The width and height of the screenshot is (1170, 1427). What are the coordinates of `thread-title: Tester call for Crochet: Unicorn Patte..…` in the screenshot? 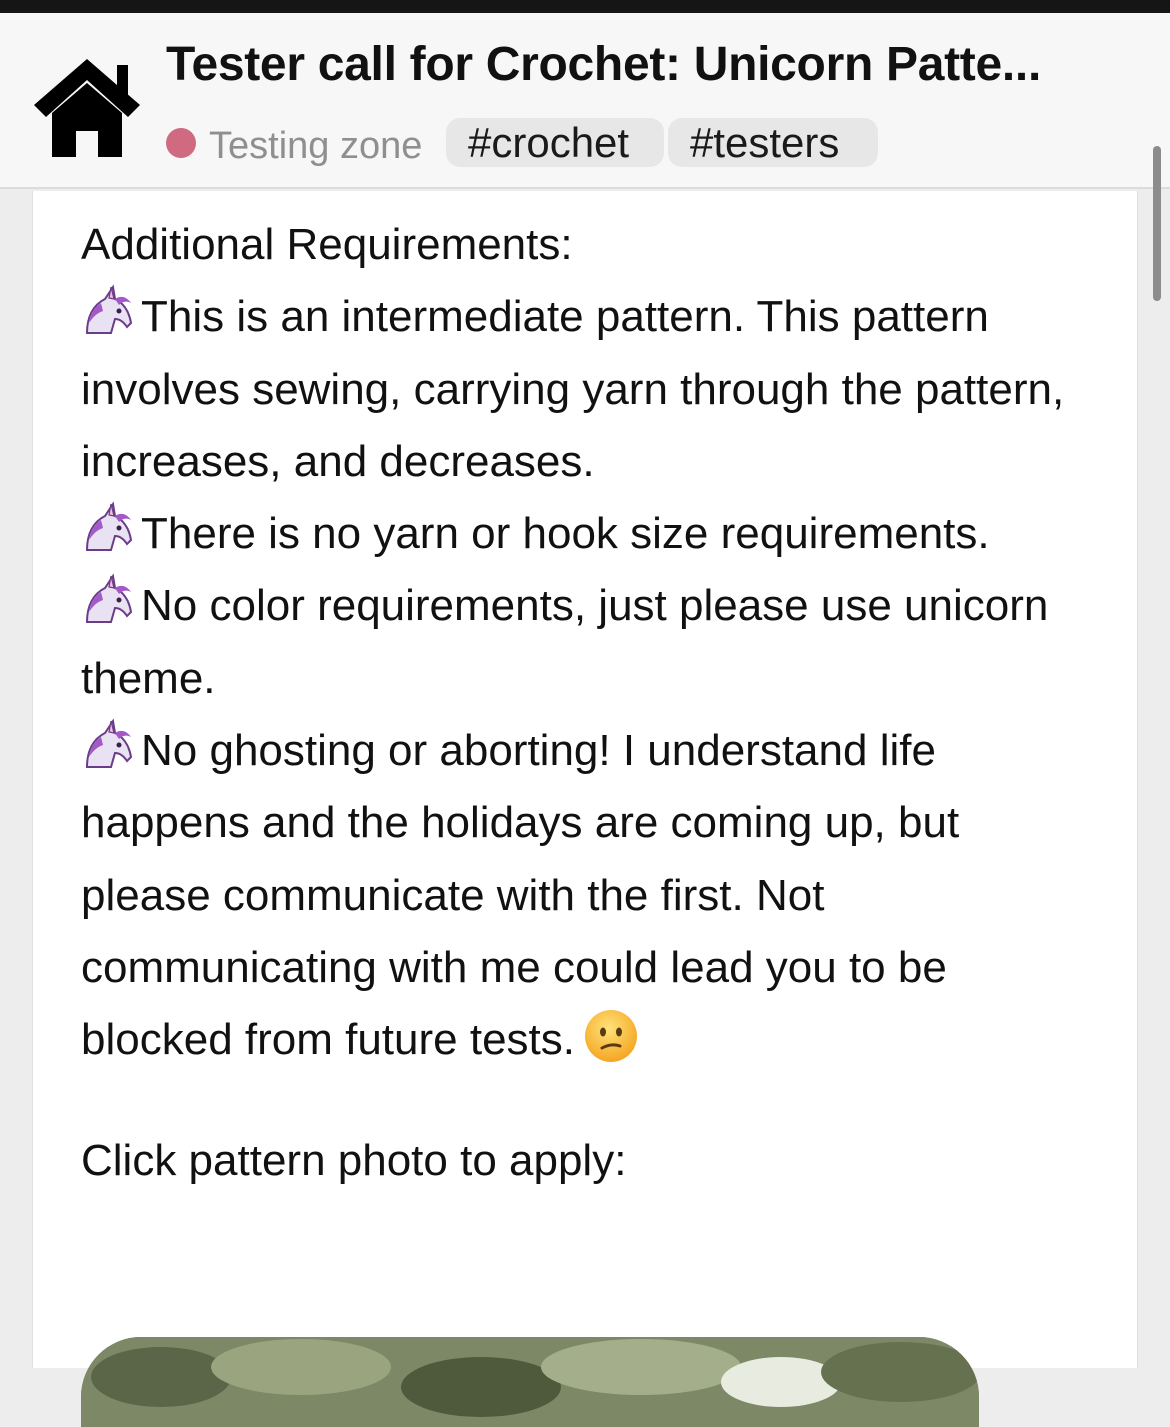 It's located at (661, 64).